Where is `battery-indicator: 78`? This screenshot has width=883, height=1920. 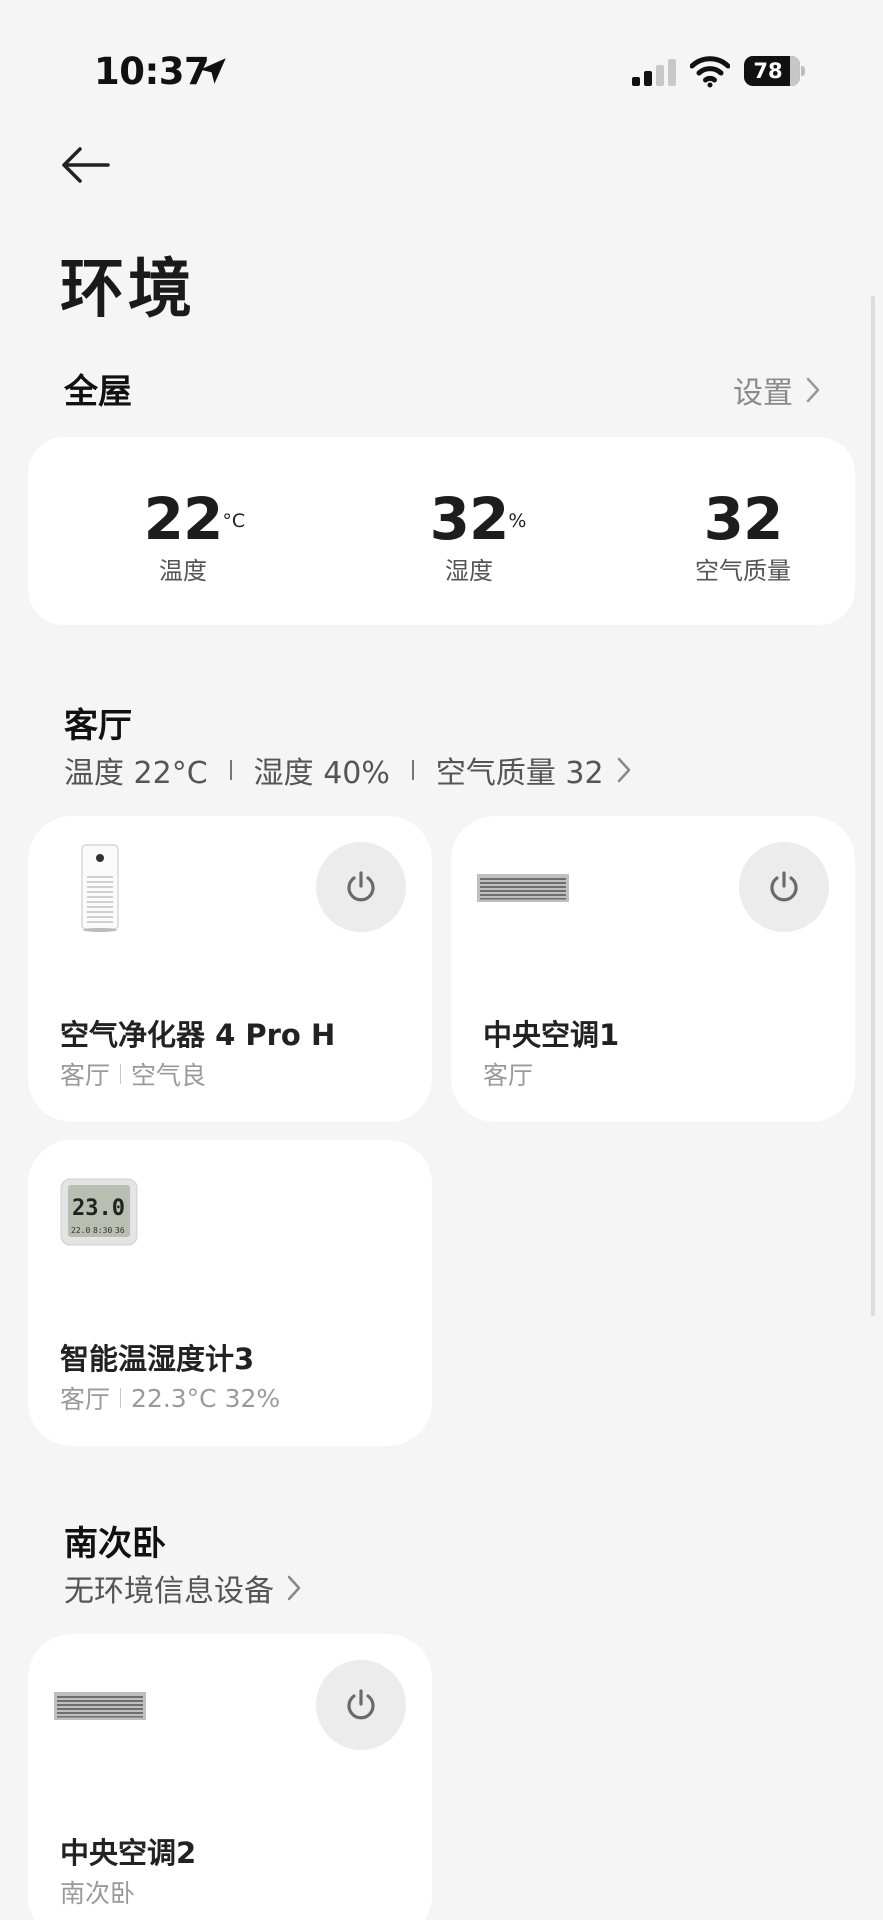 battery-indicator: 78 is located at coordinates (775, 71).